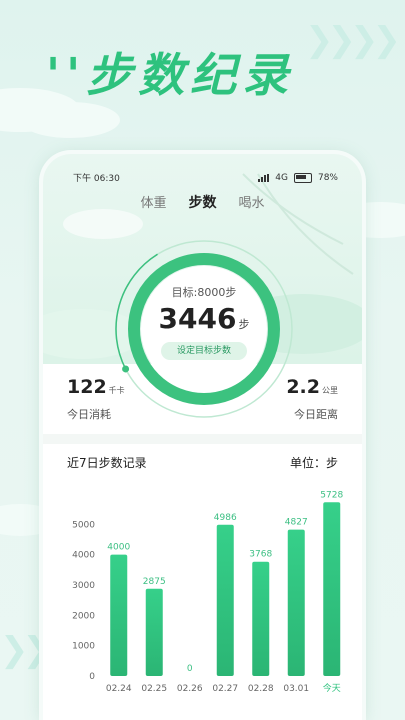 Image resolution: width=405 pixels, height=720 pixels. I want to click on ring-content: 目标:8000步 3446 步 设定目标步数, so click(204, 329).